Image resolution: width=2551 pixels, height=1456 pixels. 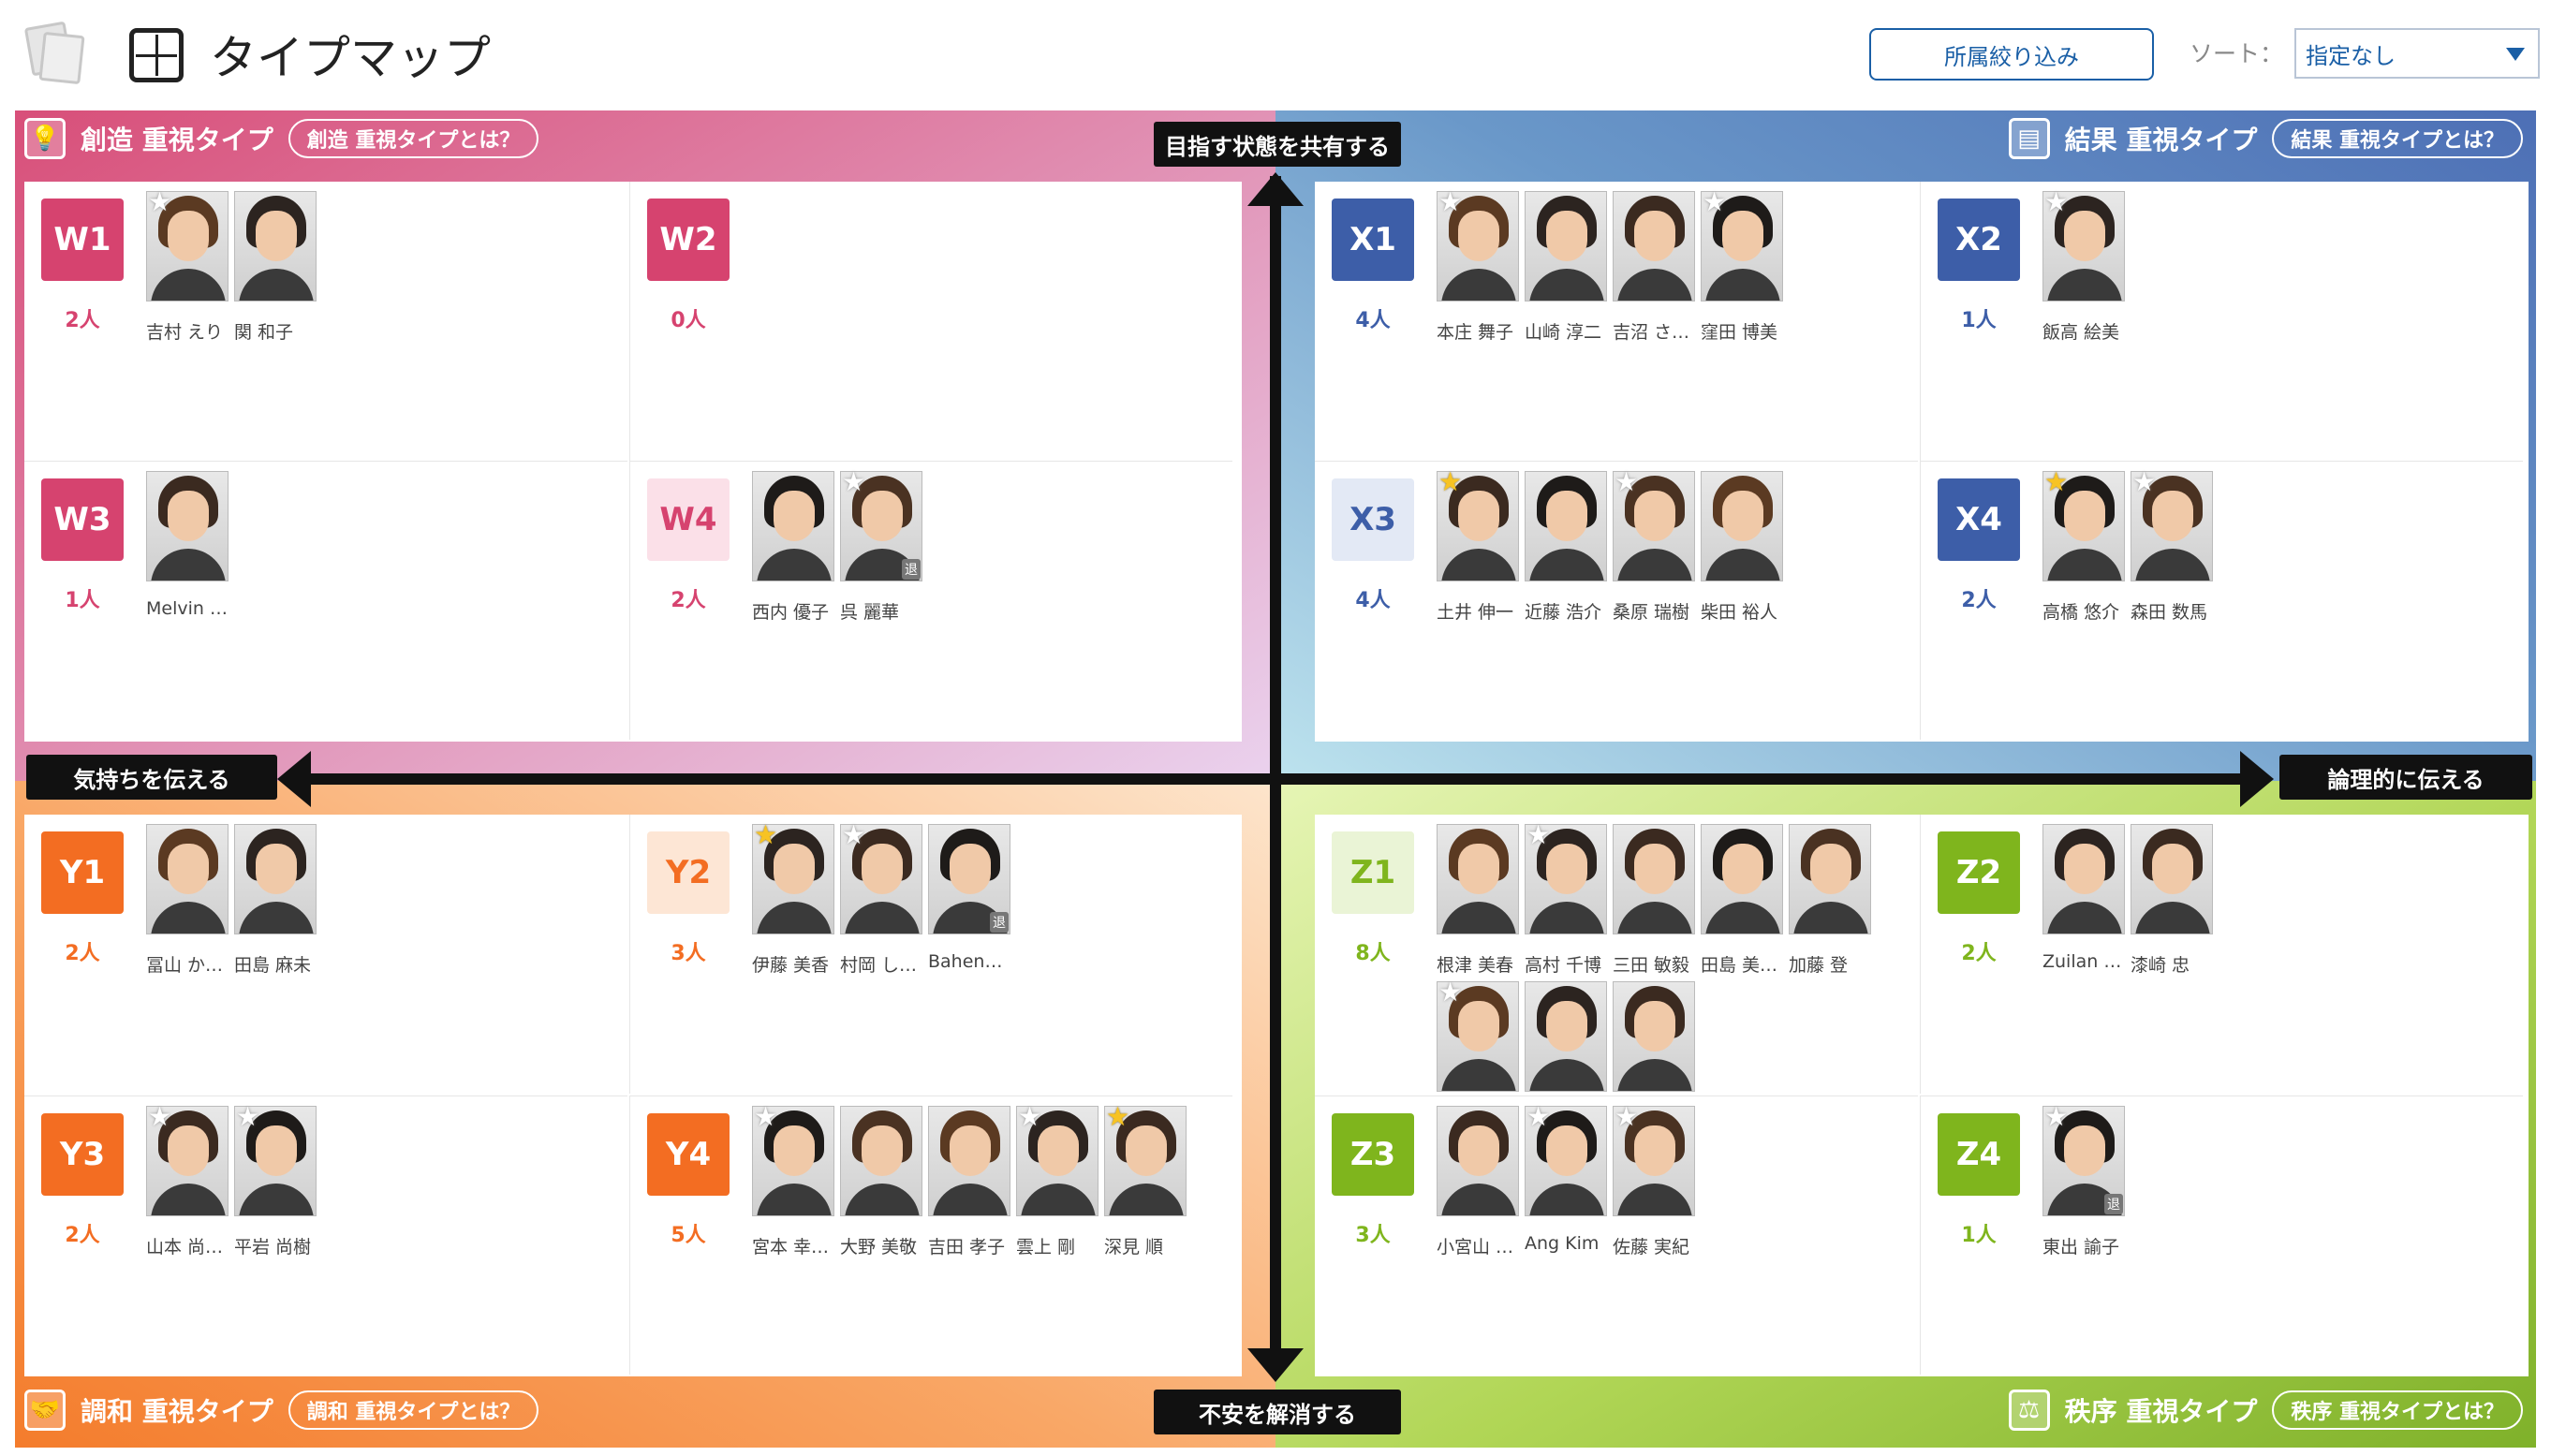 What do you see at coordinates (1046, 1247) in the screenshot?
I see `member-name: 雲上 剛` at bounding box center [1046, 1247].